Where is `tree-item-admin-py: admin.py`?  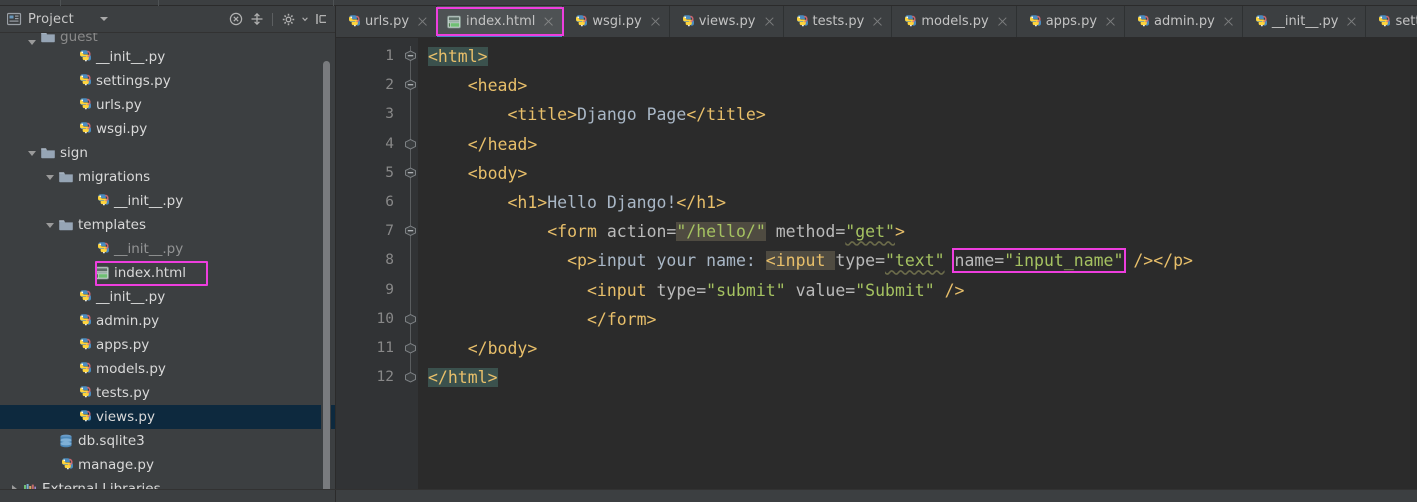 tree-item-admin-py: admin.py is located at coordinates (167, 321).